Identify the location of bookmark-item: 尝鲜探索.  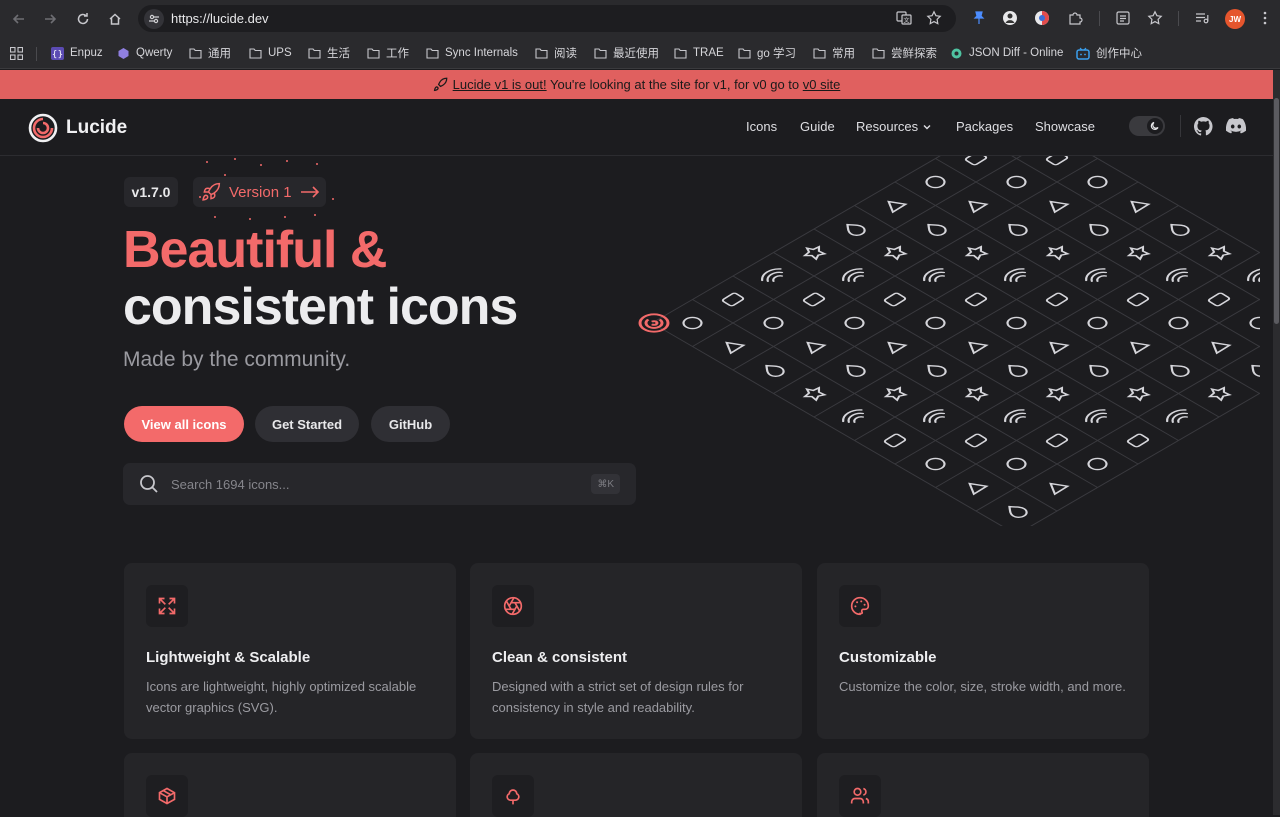
(904, 53).